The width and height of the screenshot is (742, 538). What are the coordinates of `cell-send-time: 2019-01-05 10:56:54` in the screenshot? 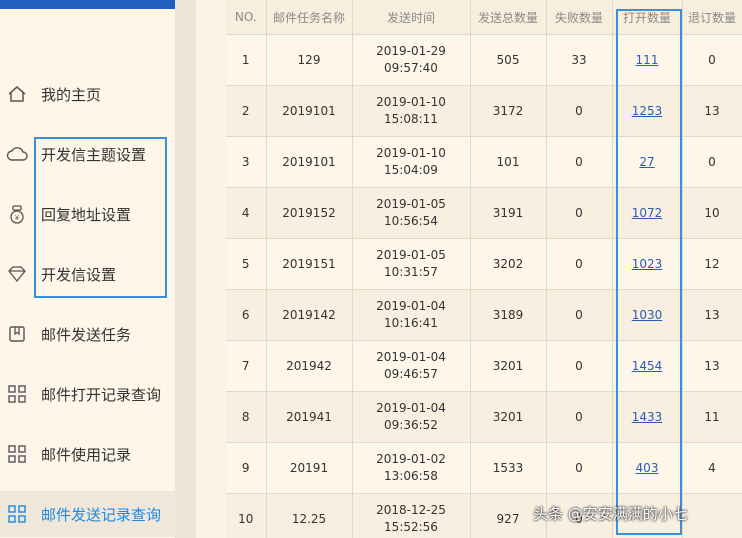 It's located at (411, 213).